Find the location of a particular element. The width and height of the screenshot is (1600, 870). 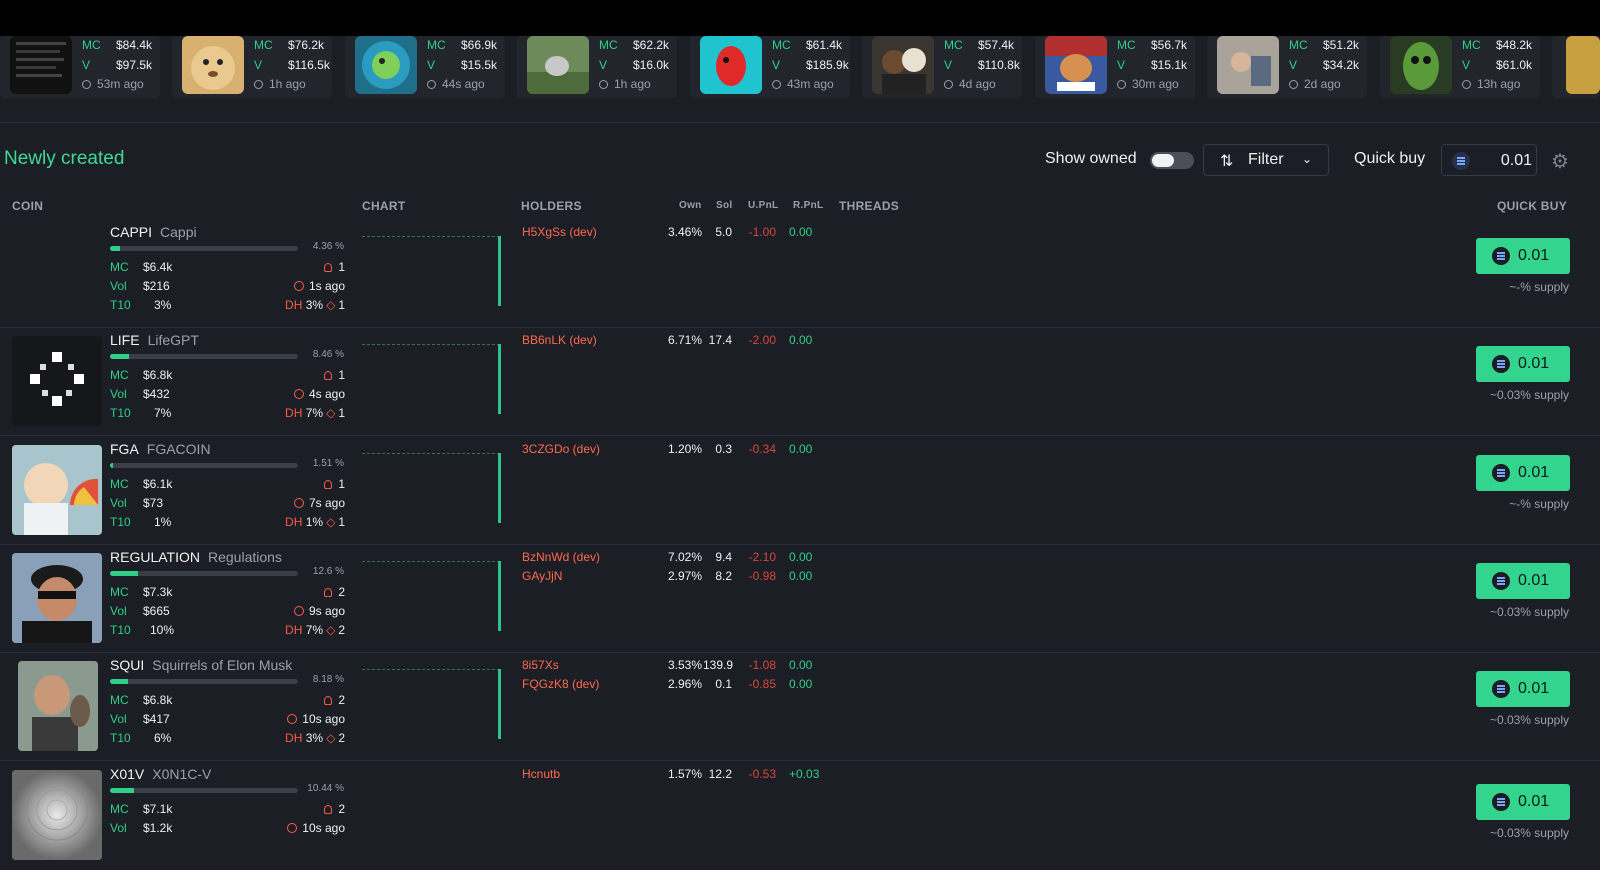

holder-address: 8i57Xs is located at coordinates (540, 665).